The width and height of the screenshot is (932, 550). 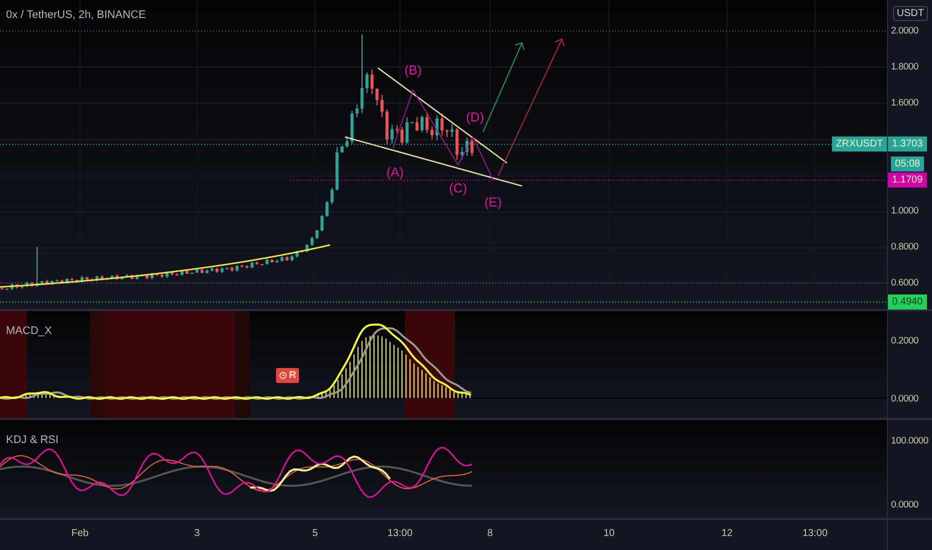 What do you see at coordinates (909, 441) in the screenshot?
I see `kdj-tick: 100.0000` at bounding box center [909, 441].